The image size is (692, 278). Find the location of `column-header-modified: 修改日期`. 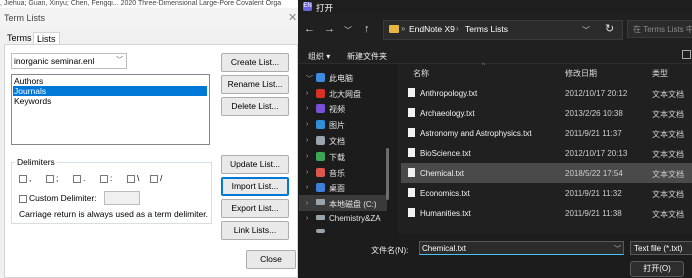

column-header-modified: 修改日期 is located at coordinates (581, 73).